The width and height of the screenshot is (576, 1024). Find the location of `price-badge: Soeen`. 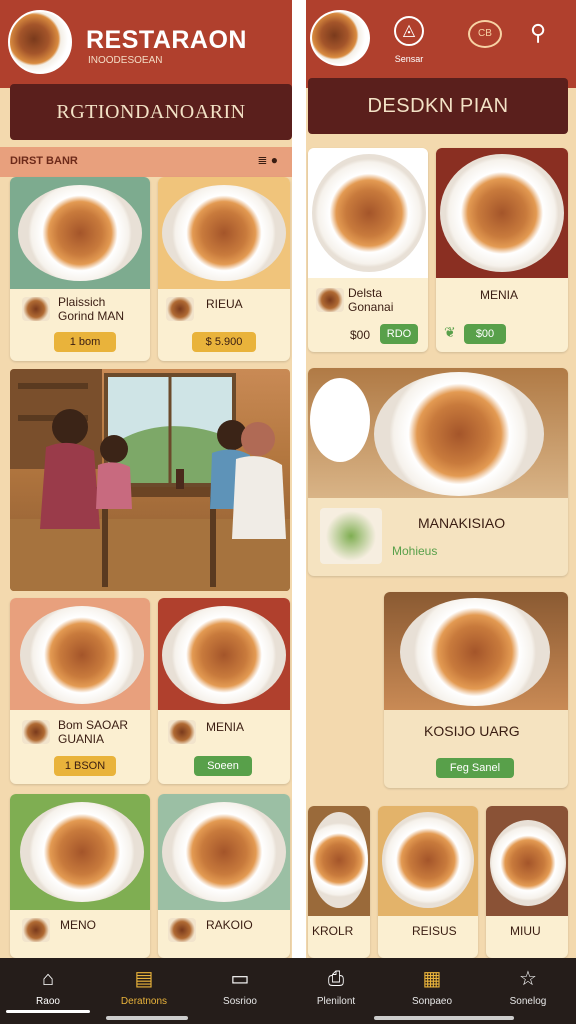

price-badge: Soeen is located at coordinates (223, 766).